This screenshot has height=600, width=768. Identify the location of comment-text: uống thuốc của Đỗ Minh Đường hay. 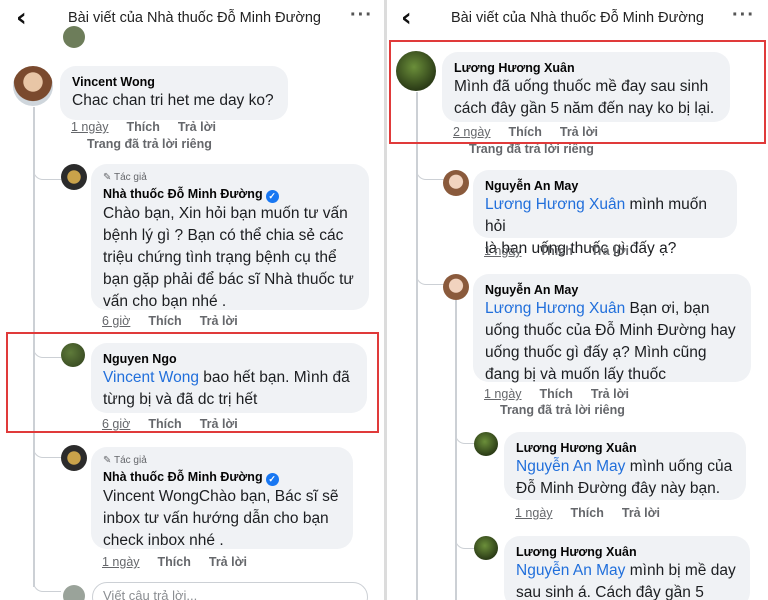
(610, 330).